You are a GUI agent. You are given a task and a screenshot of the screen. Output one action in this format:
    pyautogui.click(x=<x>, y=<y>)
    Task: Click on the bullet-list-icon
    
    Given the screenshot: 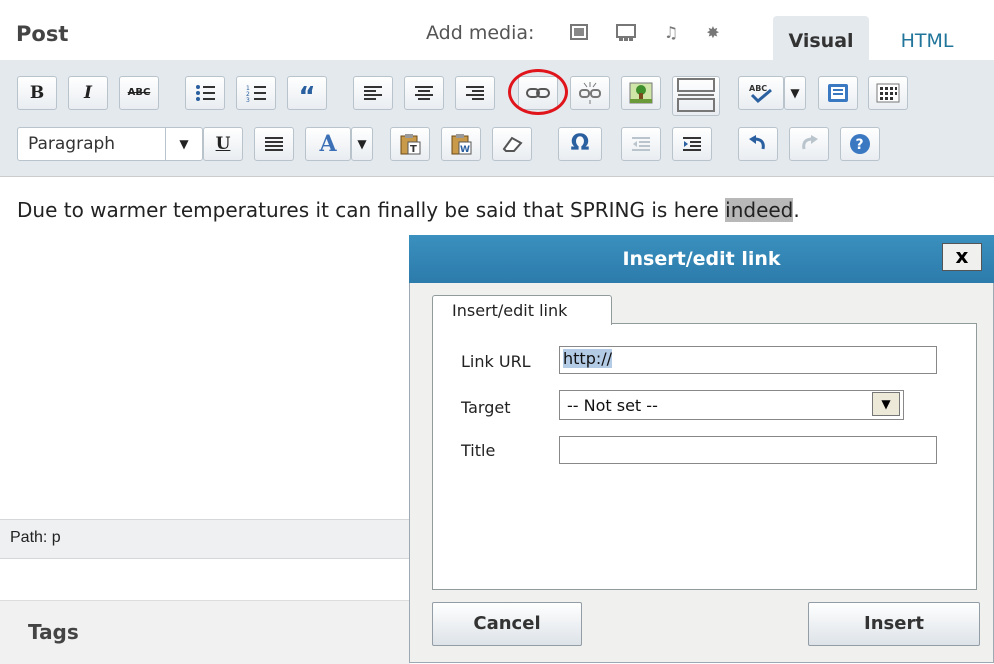 What is the action you would take?
    pyautogui.click(x=205, y=93)
    